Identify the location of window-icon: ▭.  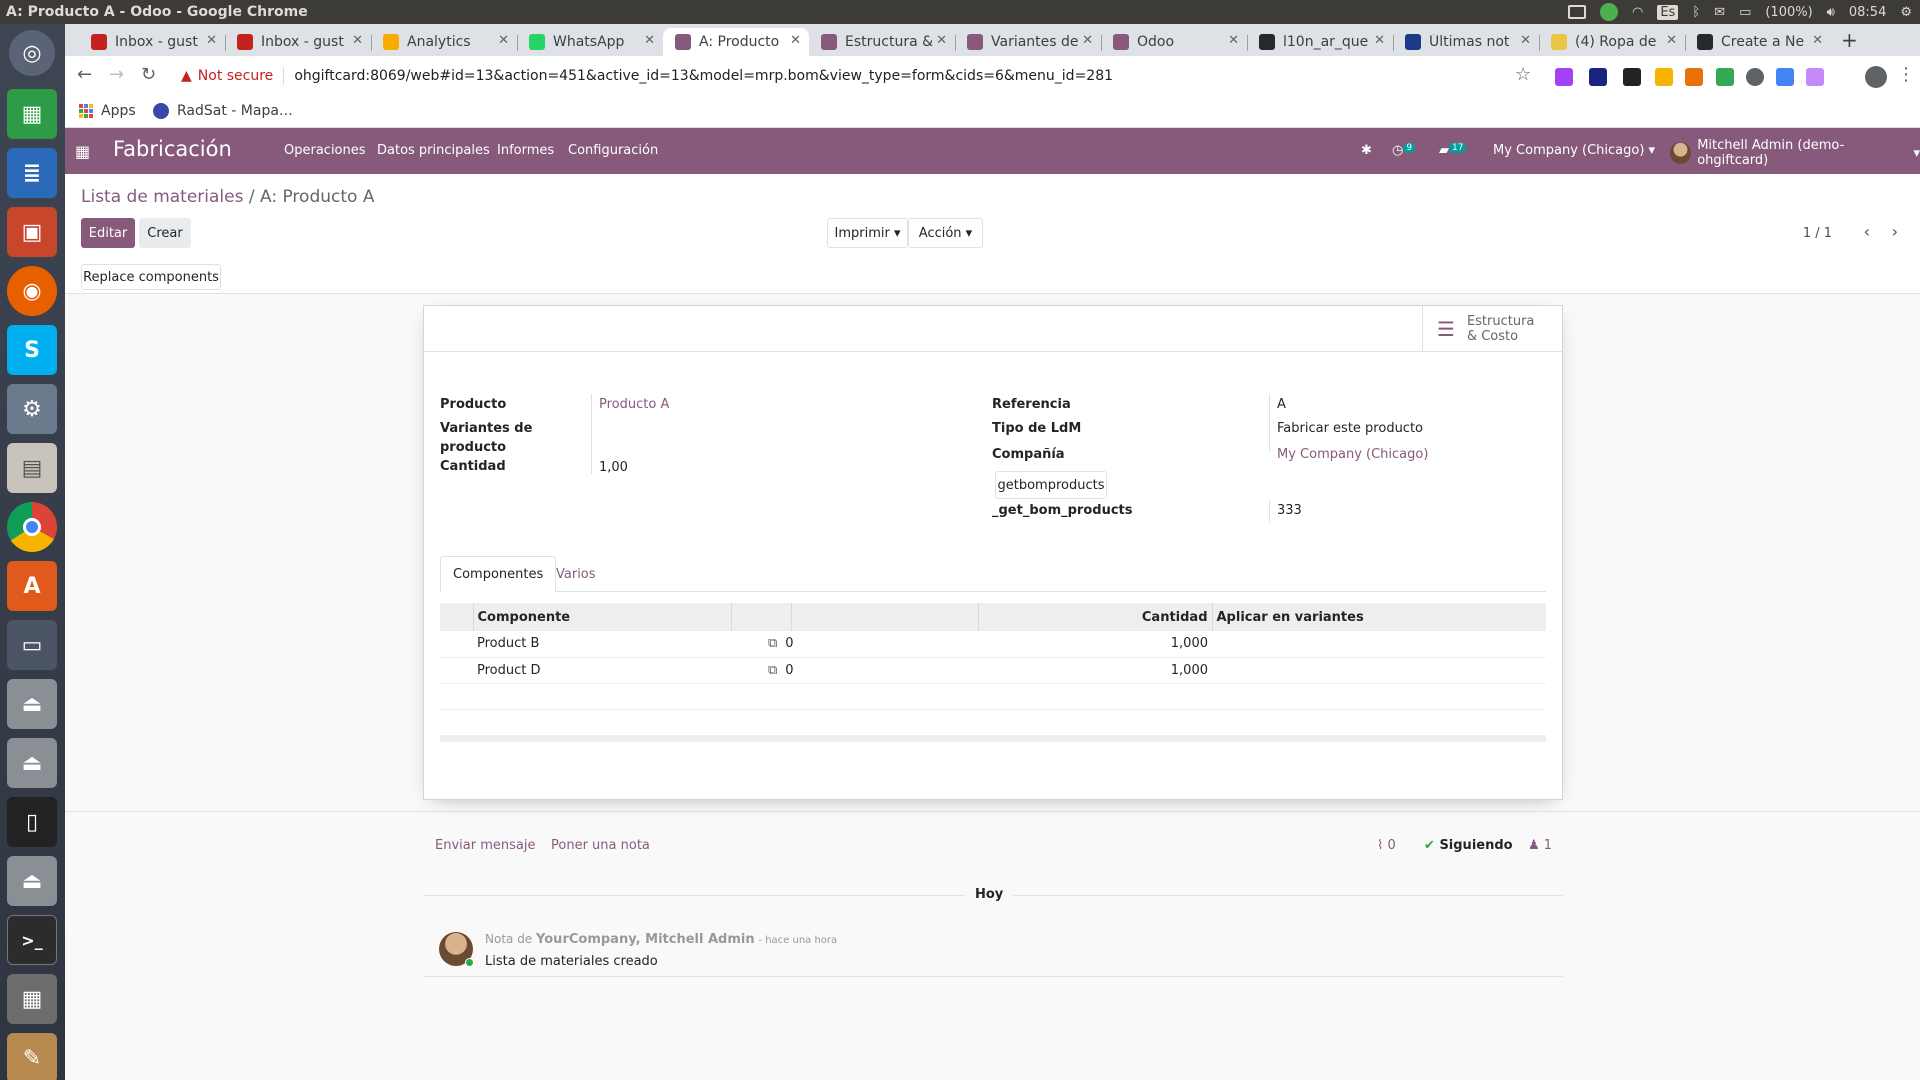
(32, 645).